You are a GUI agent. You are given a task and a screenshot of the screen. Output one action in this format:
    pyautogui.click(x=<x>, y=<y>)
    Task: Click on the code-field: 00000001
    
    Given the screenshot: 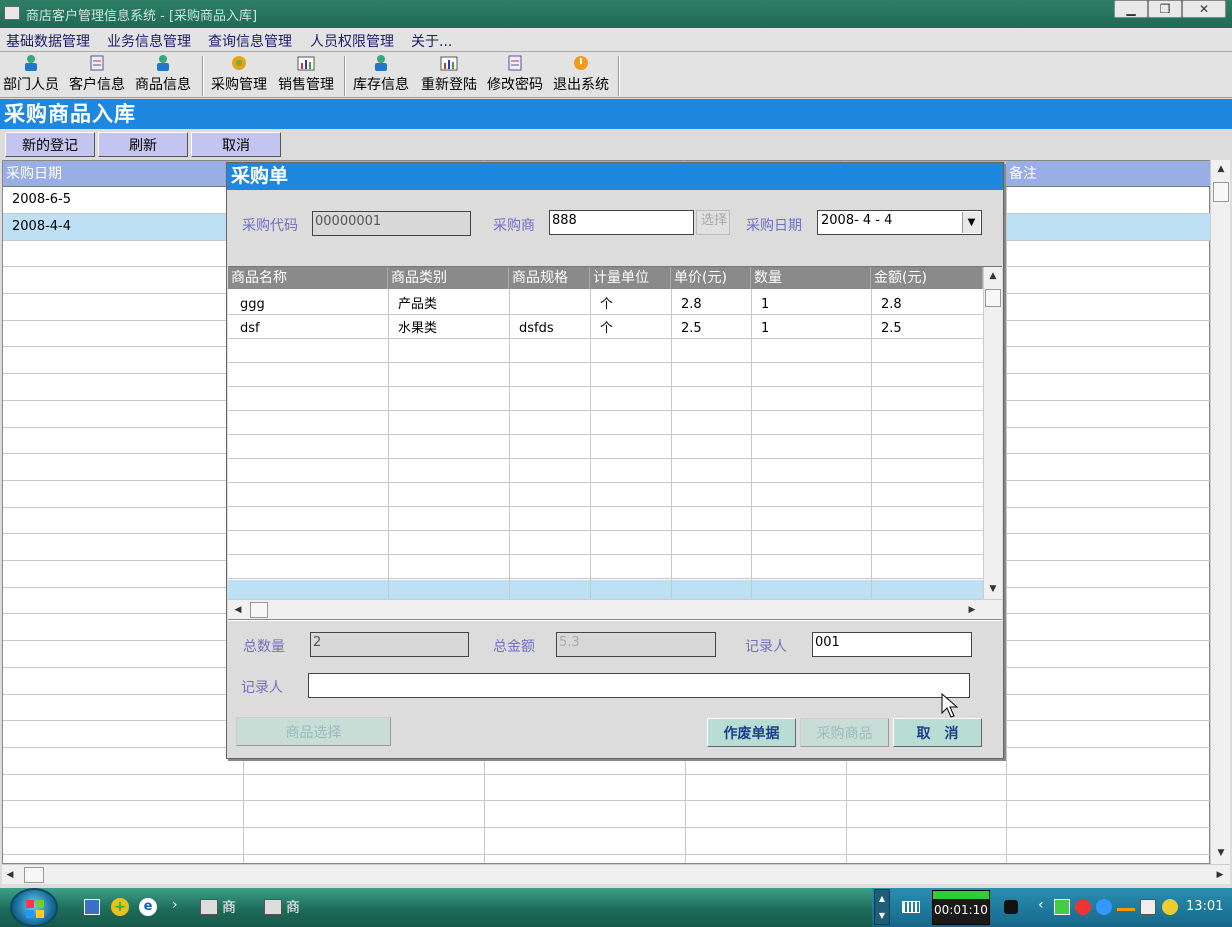 What is the action you would take?
    pyautogui.click(x=391, y=223)
    